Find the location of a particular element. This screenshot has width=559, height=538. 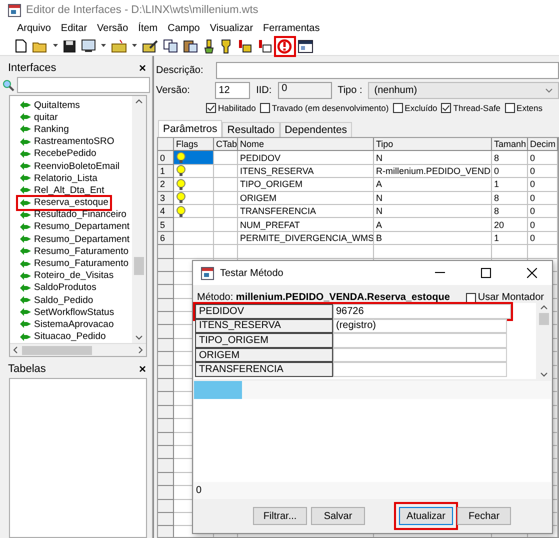

tree-item: Saldo_Pedido is located at coordinates (57, 300).